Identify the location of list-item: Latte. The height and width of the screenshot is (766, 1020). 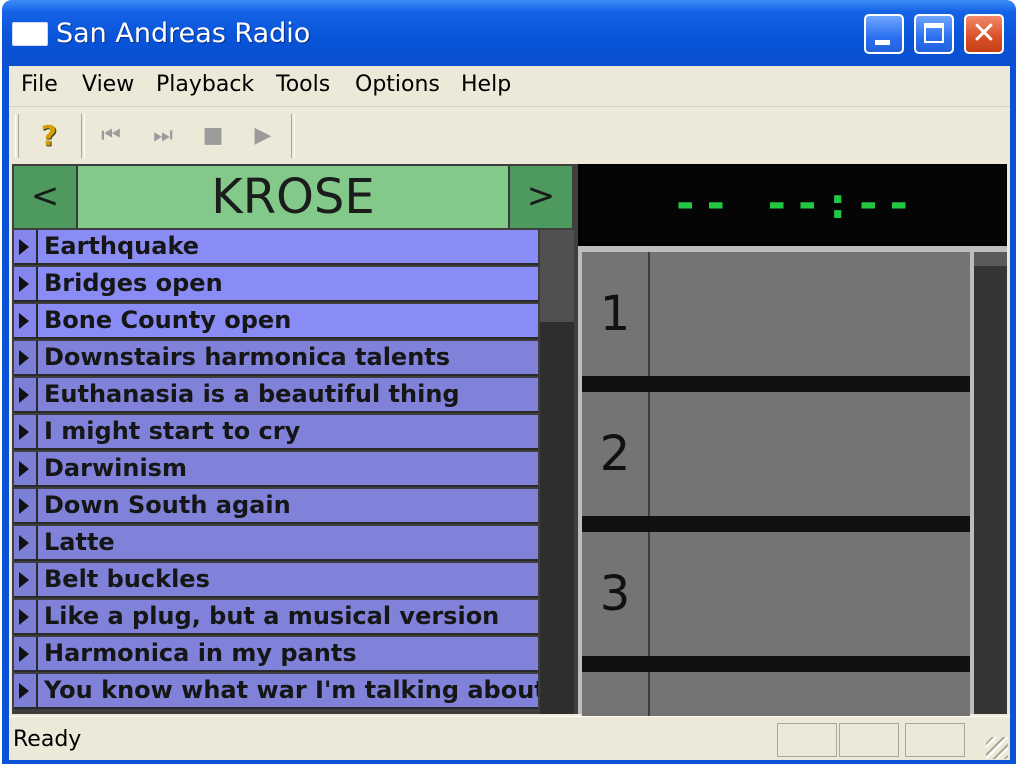
(276, 543).